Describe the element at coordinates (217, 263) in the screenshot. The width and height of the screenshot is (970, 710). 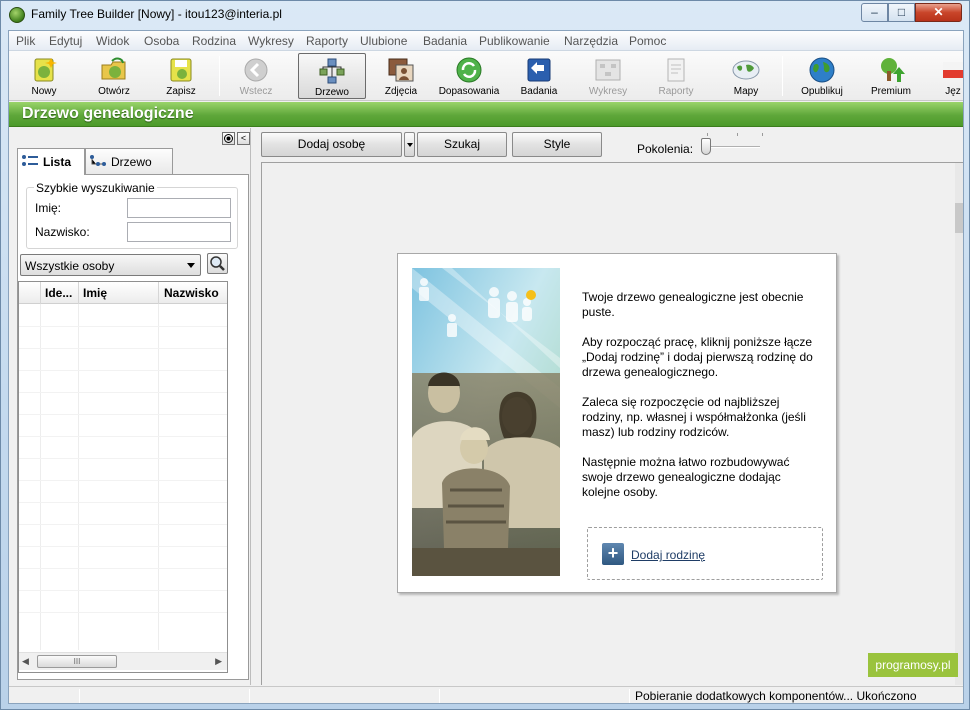
I see `search-button` at that location.